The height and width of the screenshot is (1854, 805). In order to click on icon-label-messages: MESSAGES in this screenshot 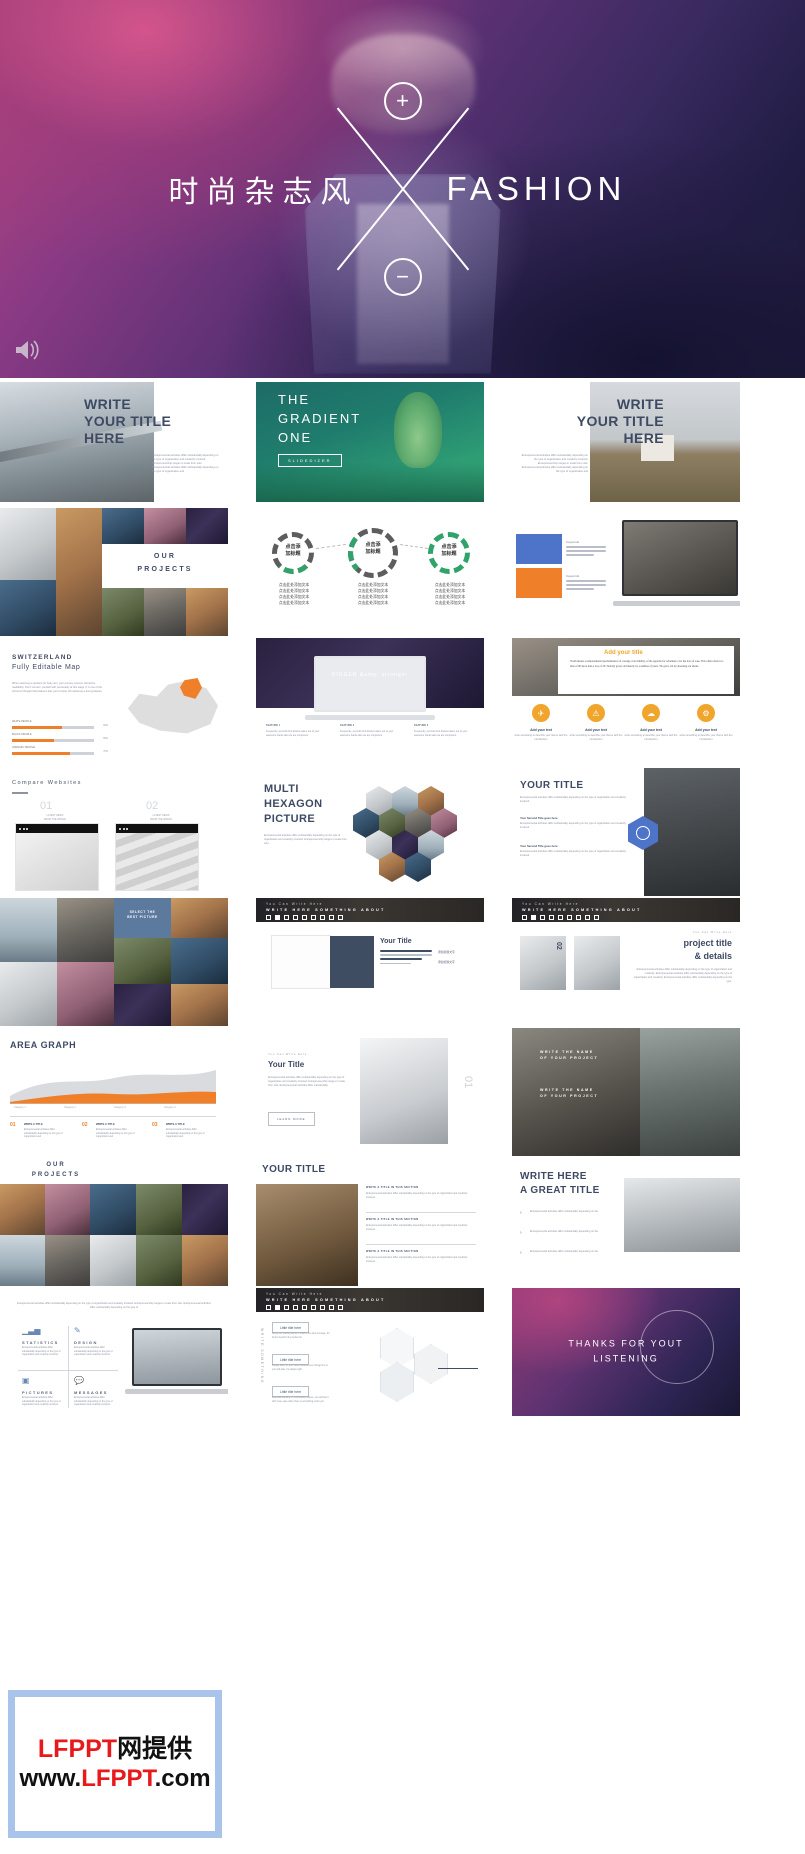, I will do `click(91, 1392)`.